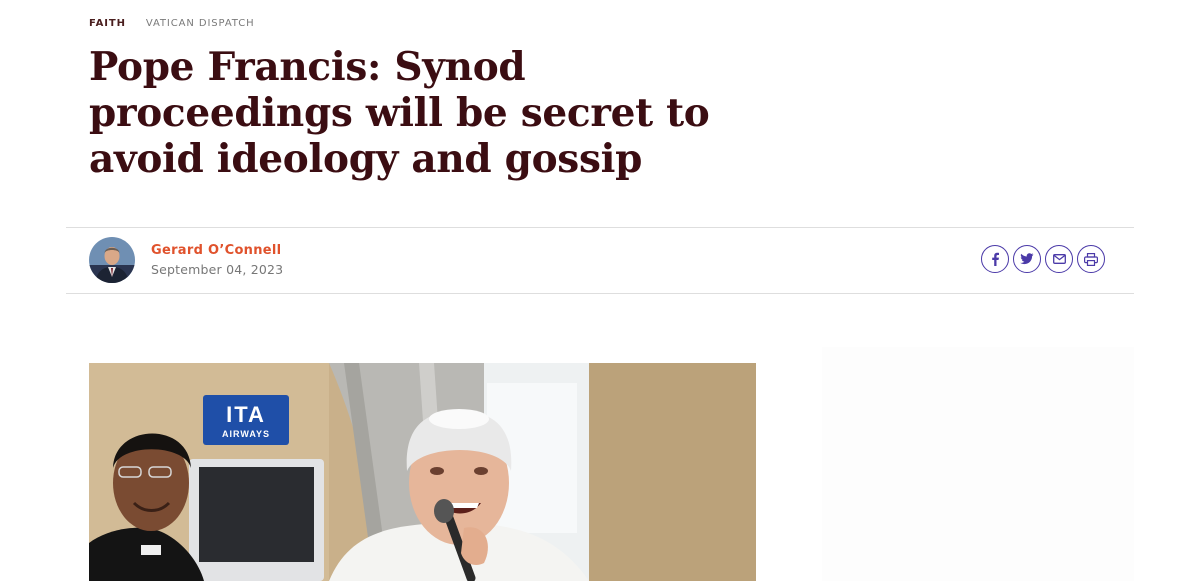  I want to click on print-icon, so click(1091, 259).